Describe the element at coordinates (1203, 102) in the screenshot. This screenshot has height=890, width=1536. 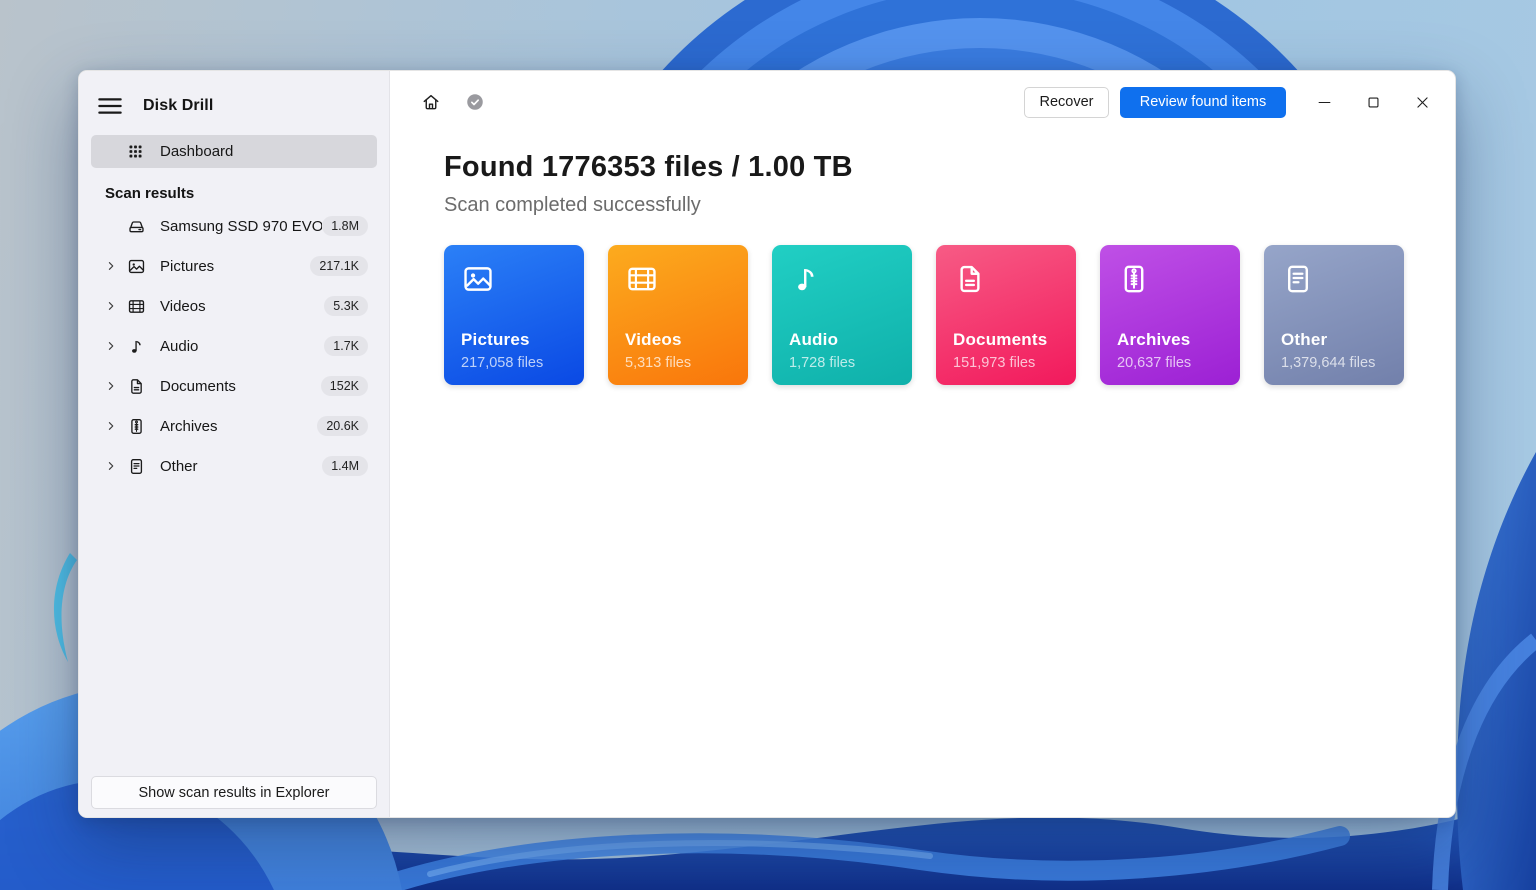
I see `review-found-items-button: Review found items` at that location.